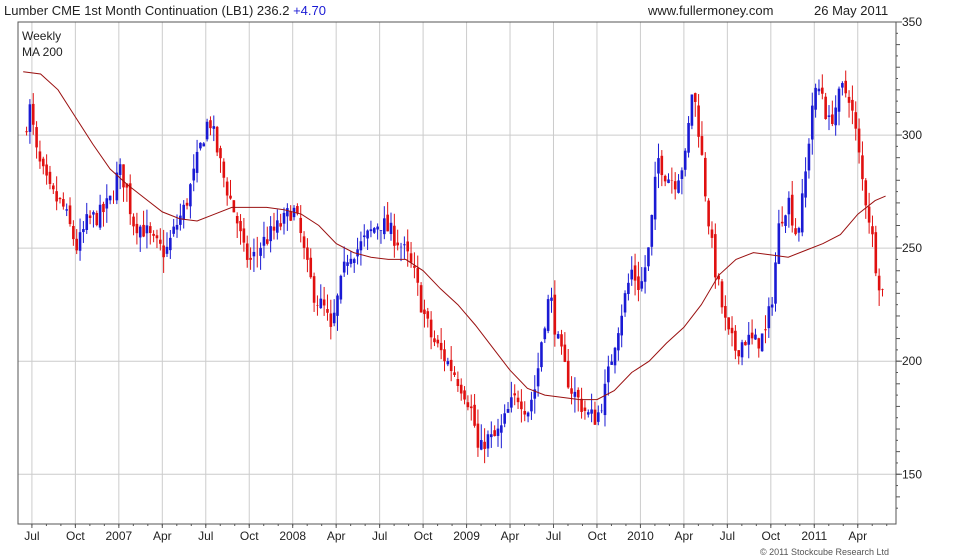 Image resolution: width=980 pixels, height=560 pixels. I want to click on x-tick-label: 2010, so click(640, 536).